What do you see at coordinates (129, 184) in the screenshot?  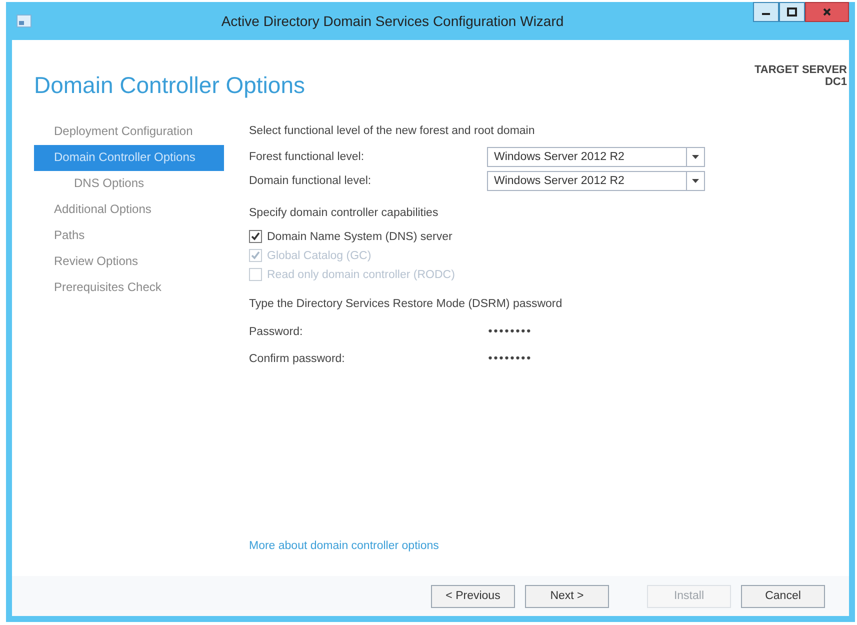 I see `sidebar-item: DNS Options` at bounding box center [129, 184].